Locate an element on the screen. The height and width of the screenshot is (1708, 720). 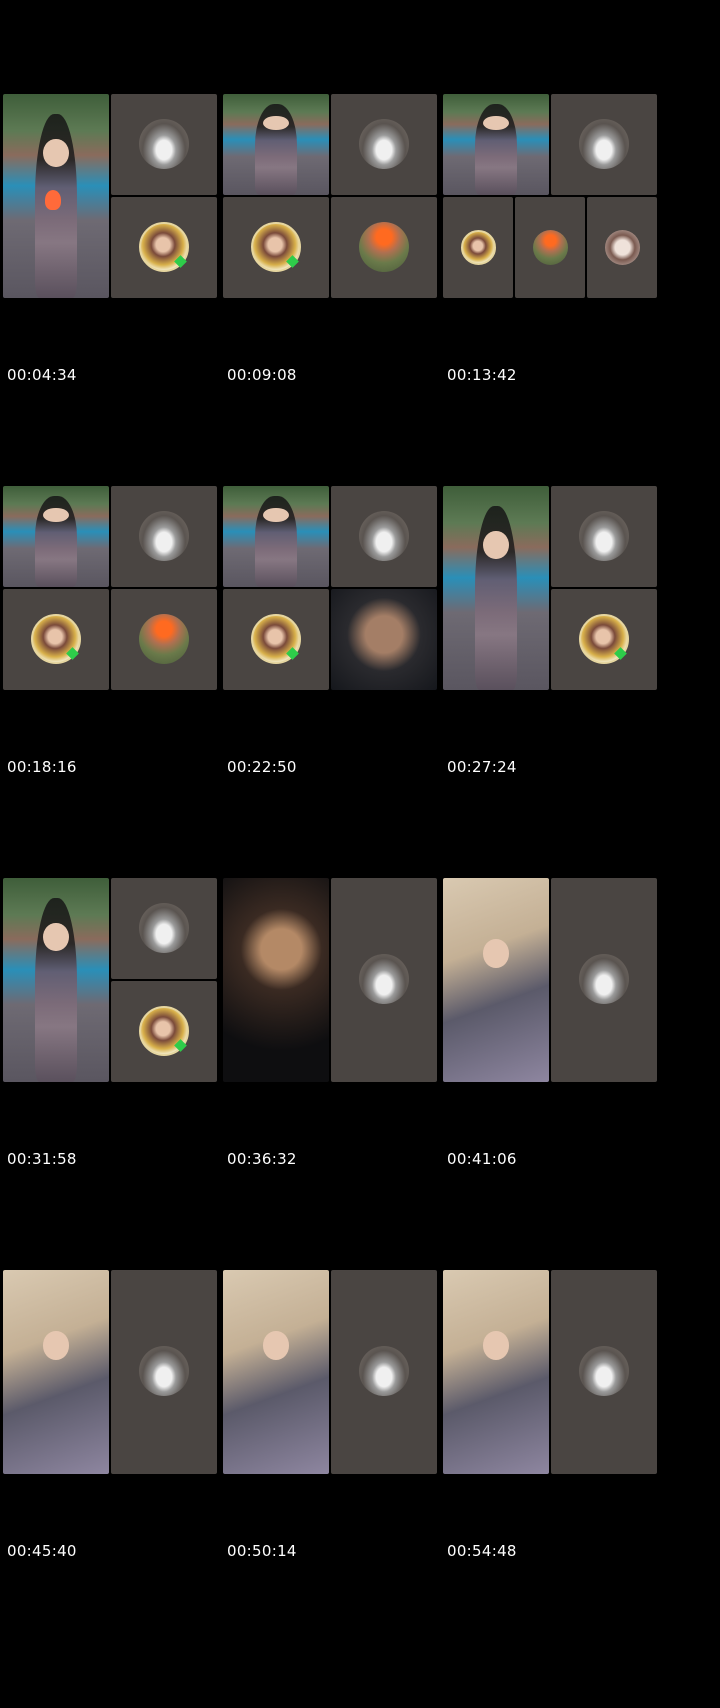
timestamp: 00:41:06 is located at coordinates (482, 1159).